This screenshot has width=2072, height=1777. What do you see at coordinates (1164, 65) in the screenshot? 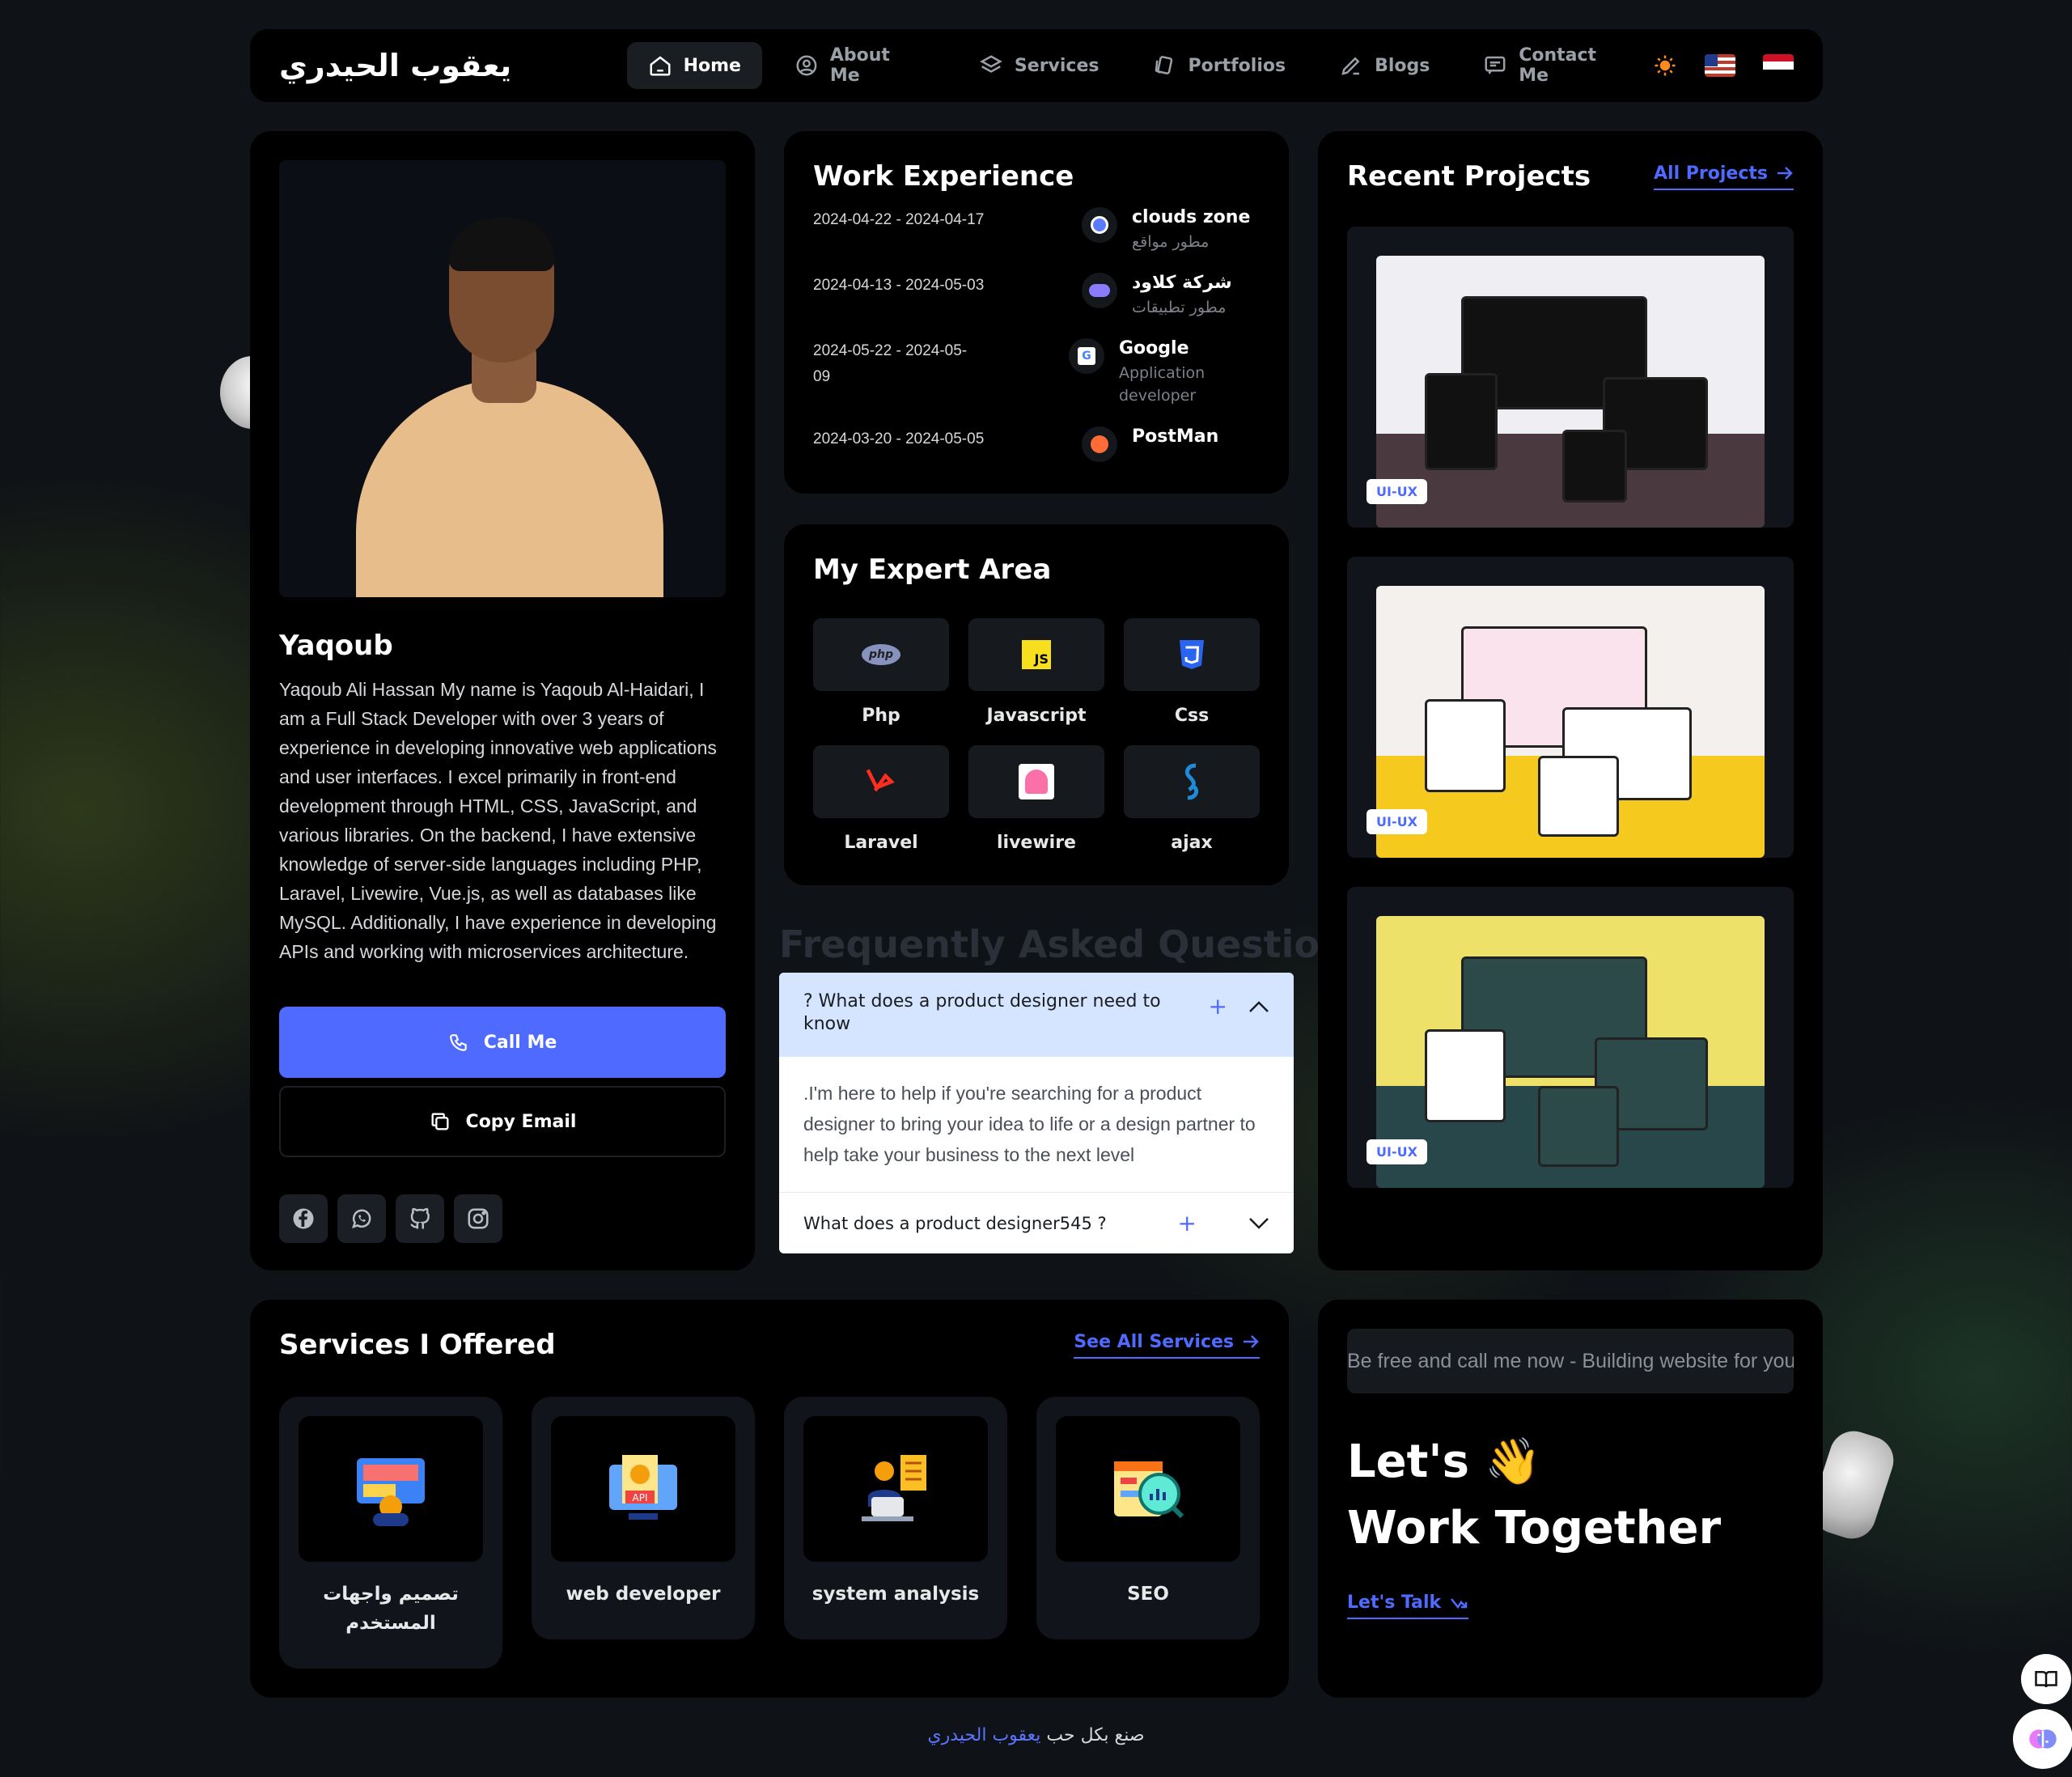
I see `cards-icon` at bounding box center [1164, 65].